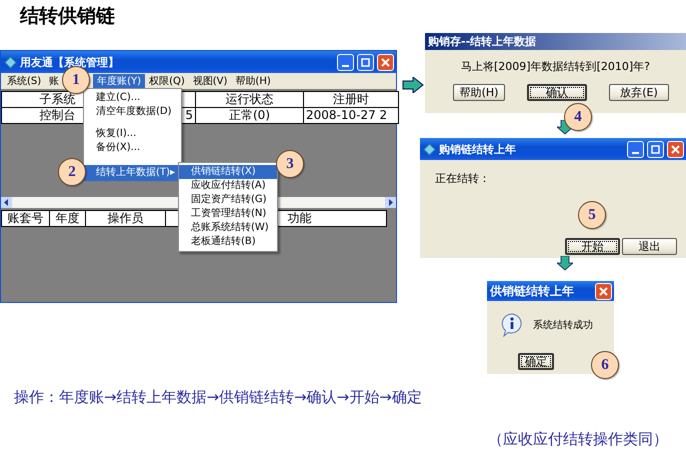  What do you see at coordinates (218, 397) in the screenshot?
I see `instruction-text: 操作：年度账→结转上年数据→供销链结转→确认→开始→确定` at bounding box center [218, 397].